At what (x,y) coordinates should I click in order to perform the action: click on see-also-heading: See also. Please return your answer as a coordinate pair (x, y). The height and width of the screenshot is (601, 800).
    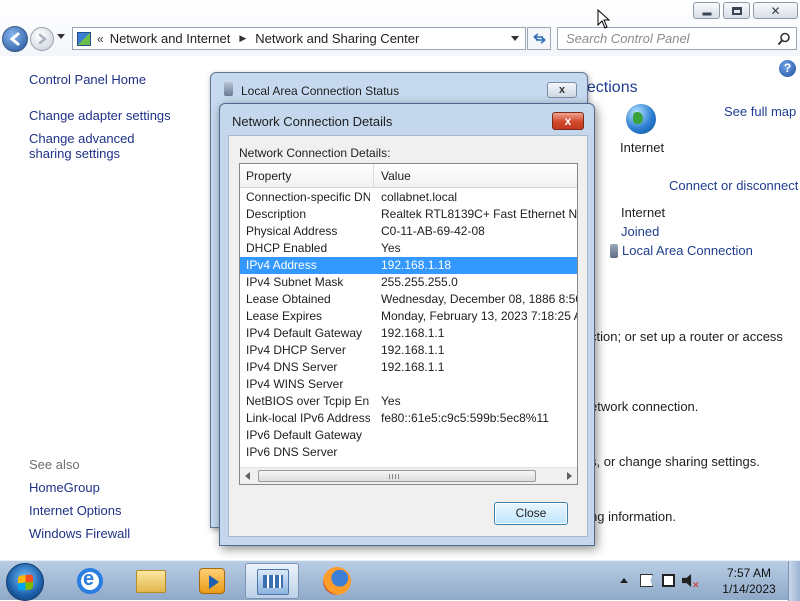
    Looking at the image, I should click on (54, 464).